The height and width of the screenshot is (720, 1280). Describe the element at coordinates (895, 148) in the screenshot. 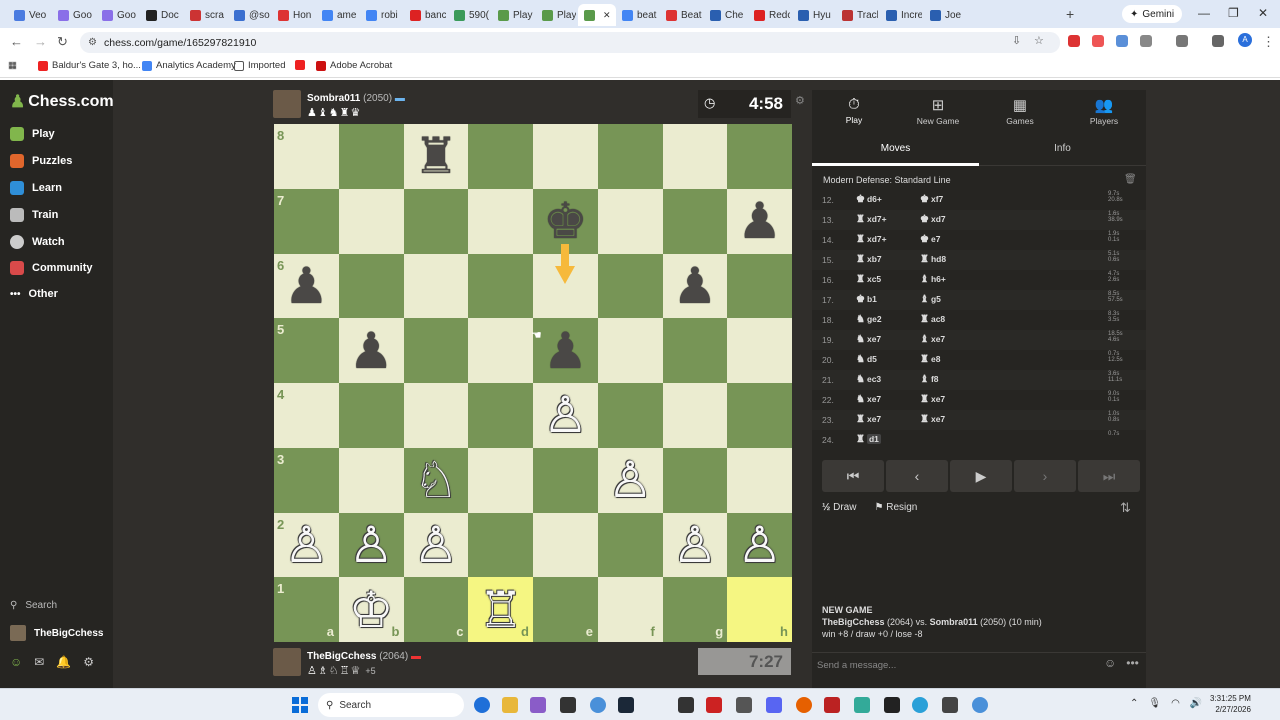

I see `tab-moves: Moves` at that location.